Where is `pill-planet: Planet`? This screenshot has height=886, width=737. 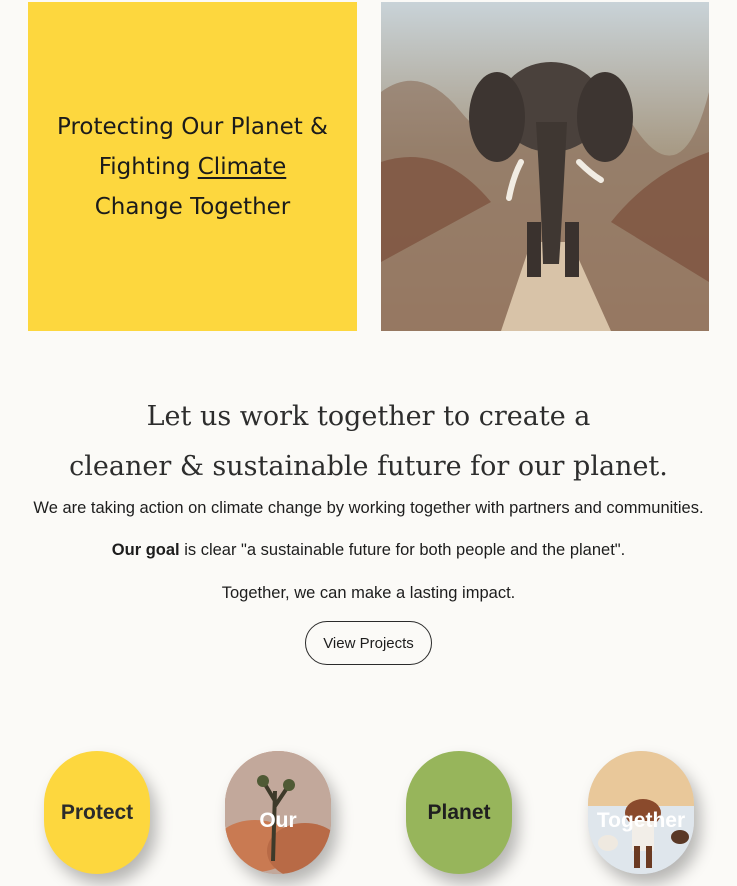 pill-planet: Planet is located at coordinates (459, 812).